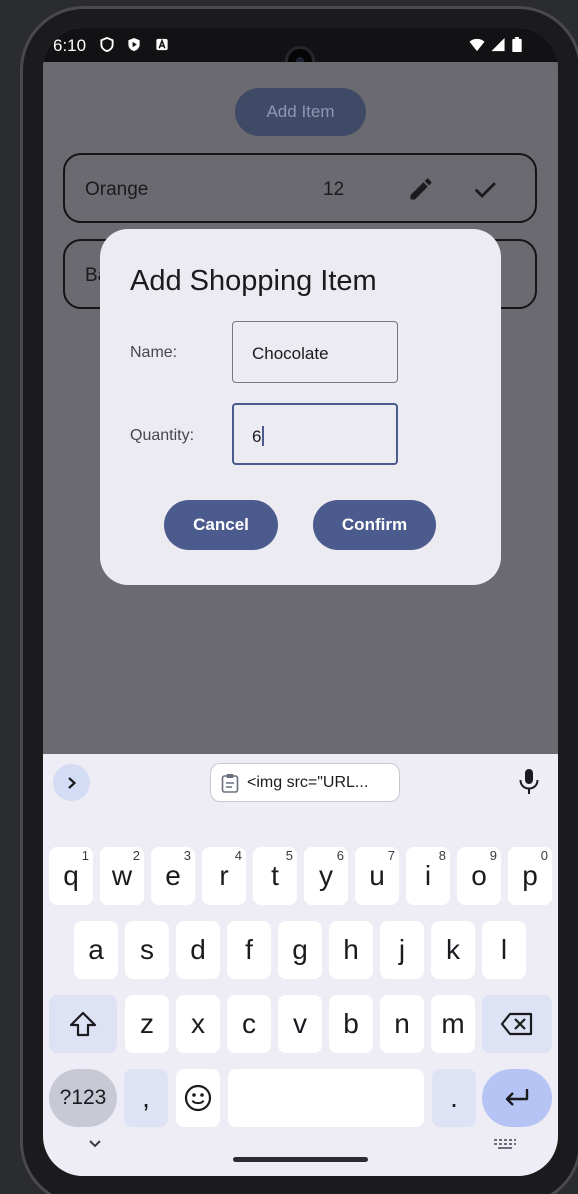  I want to click on symbols-key: ?123, so click(83, 1098).